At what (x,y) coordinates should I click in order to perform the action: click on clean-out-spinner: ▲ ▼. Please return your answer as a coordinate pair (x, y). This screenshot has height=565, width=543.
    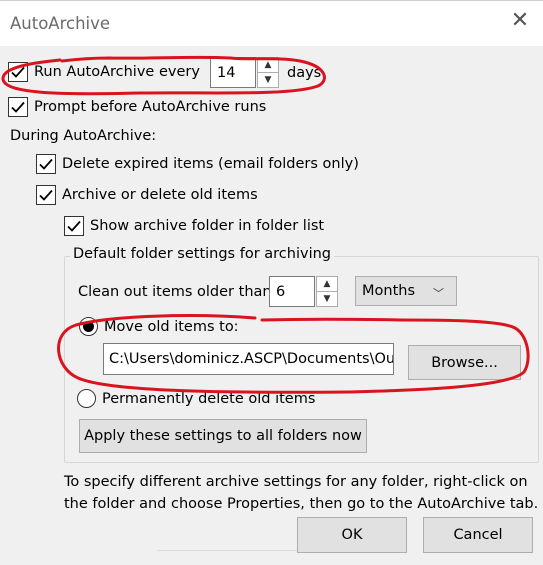
    Looking at the image, I should click on (327, 291).